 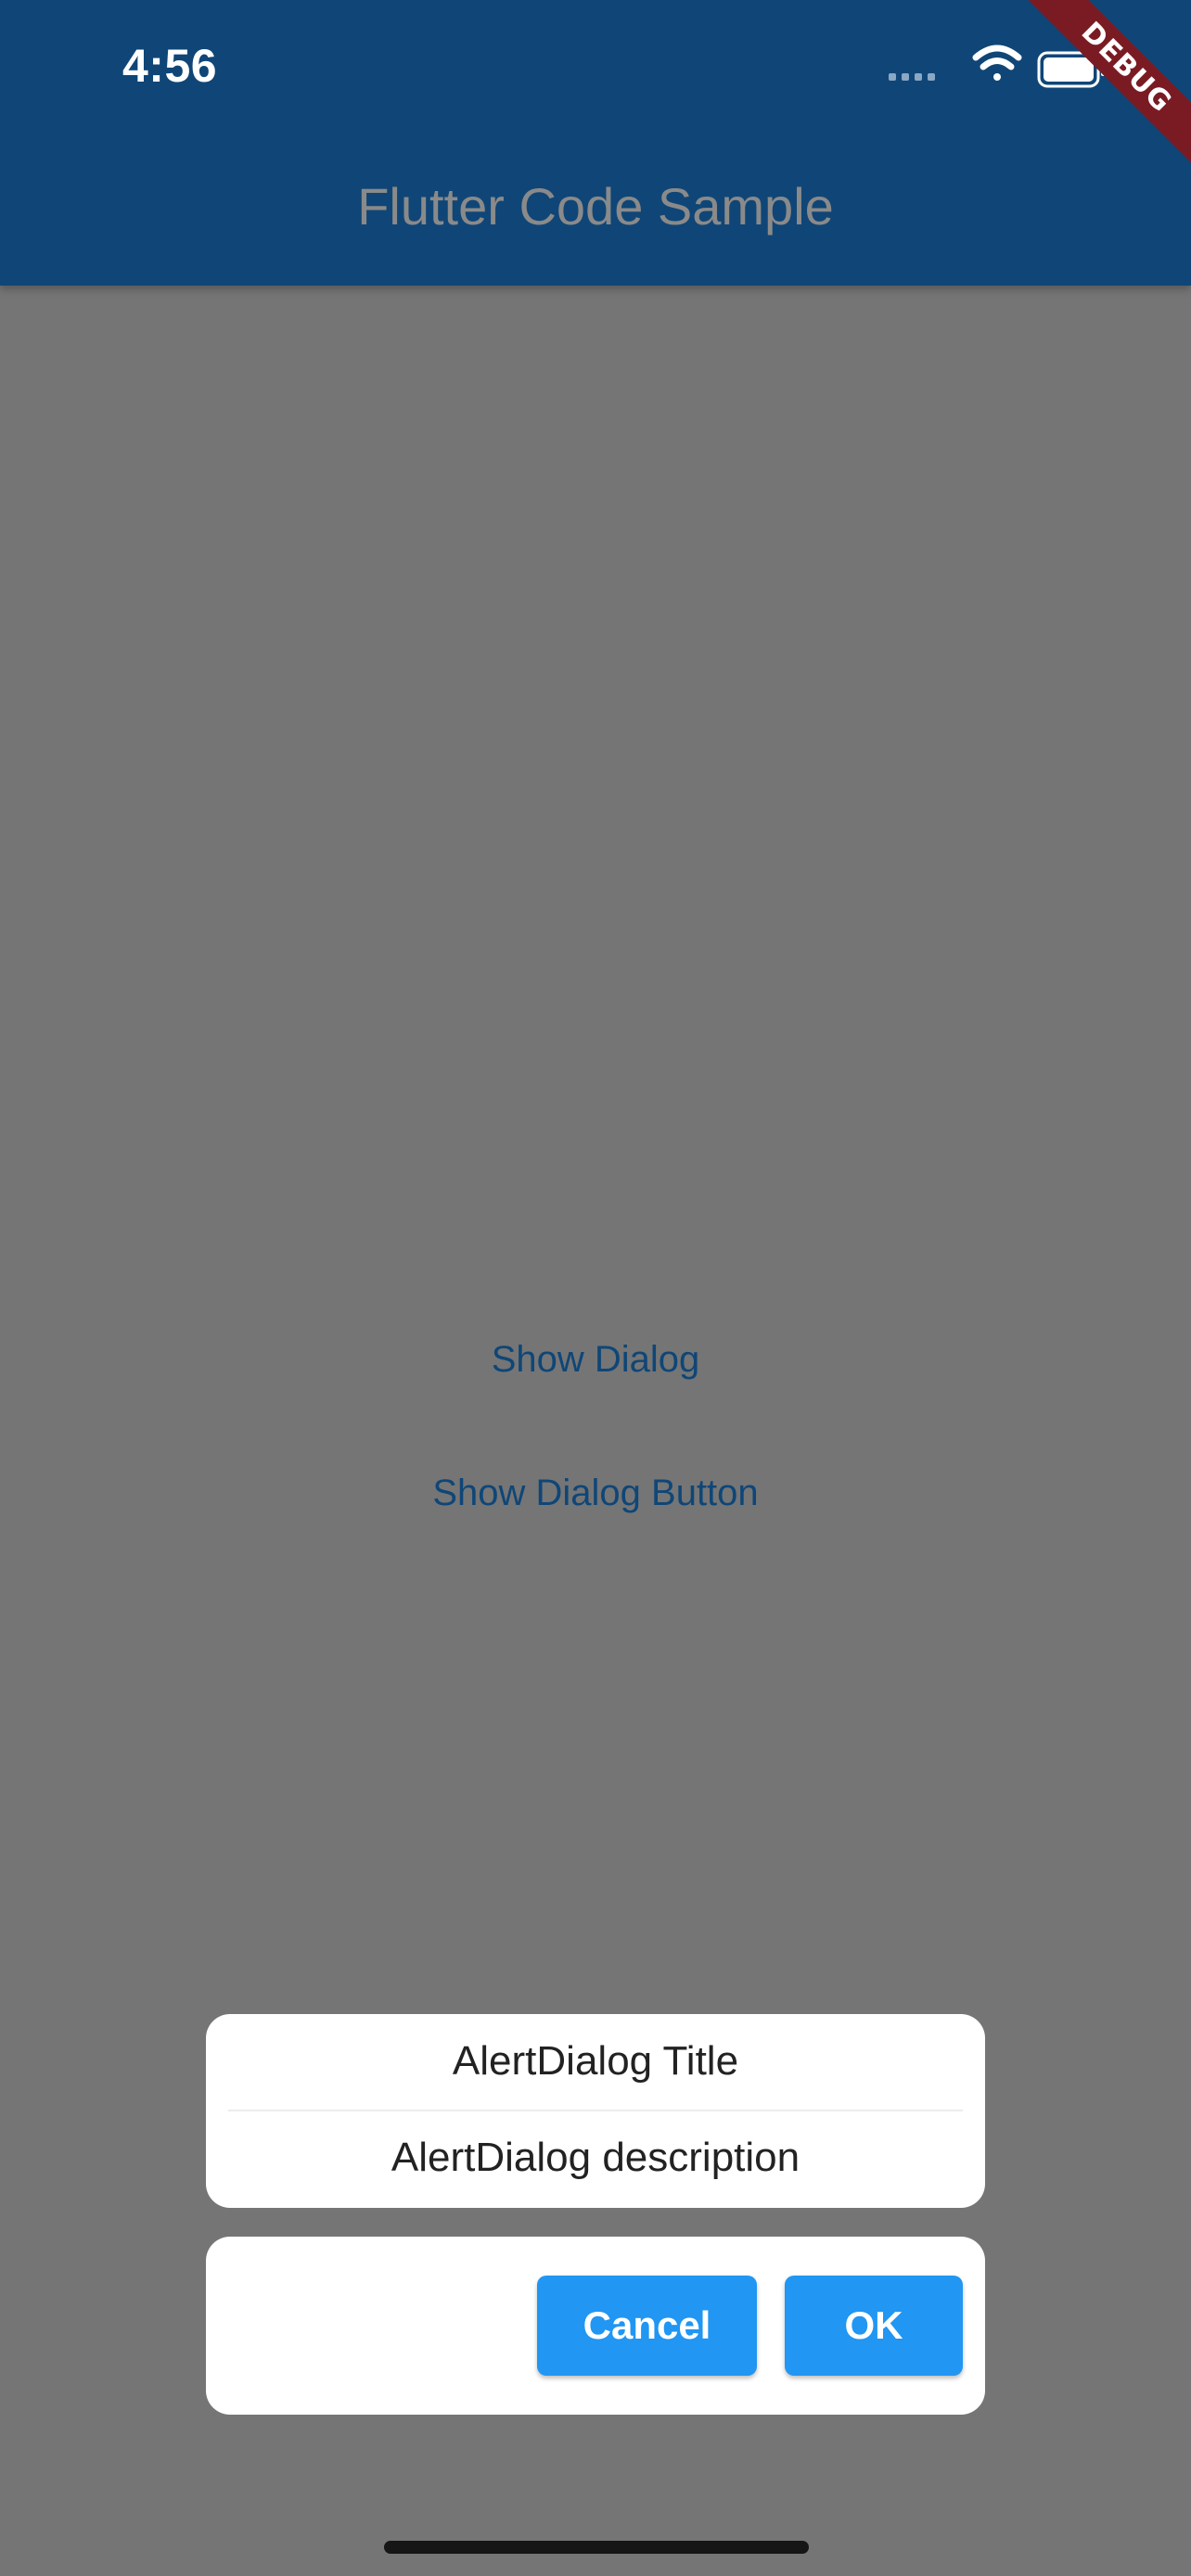 What do you see at coordinates (647, 2326) in the screenshot?
I see `cancel-button: Cancel` at bounding box center [647, 2326].